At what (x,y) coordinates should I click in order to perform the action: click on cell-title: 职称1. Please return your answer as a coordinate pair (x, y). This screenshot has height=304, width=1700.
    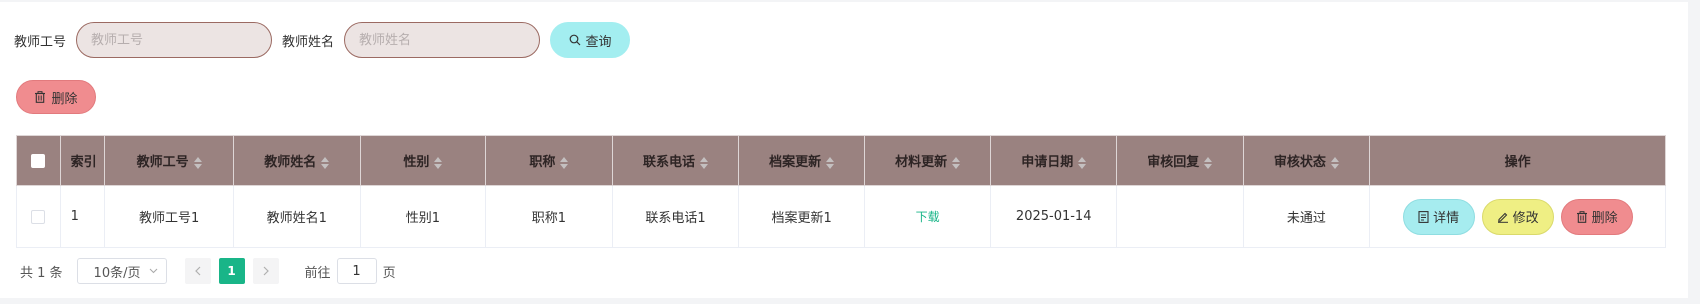
    Looking at the image, I should click on (549, 216).